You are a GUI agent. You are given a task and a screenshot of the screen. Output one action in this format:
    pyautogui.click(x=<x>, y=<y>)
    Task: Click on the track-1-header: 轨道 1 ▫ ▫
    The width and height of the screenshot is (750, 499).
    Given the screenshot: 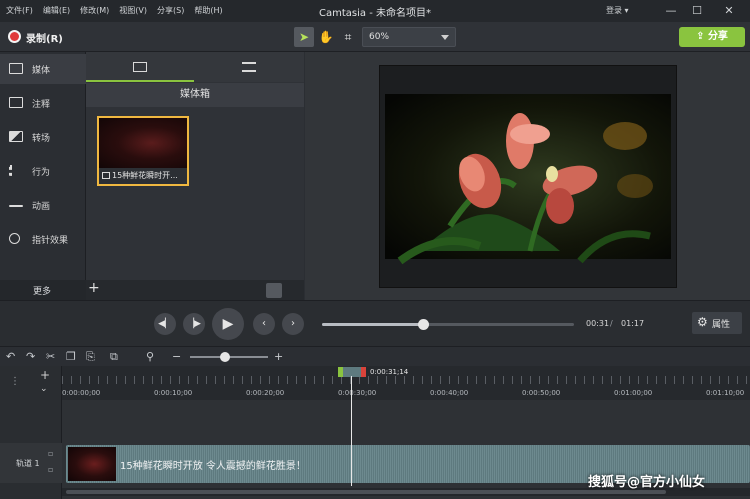 What is the action you would take?
    pyautogui.click(x=31, y=463)
    